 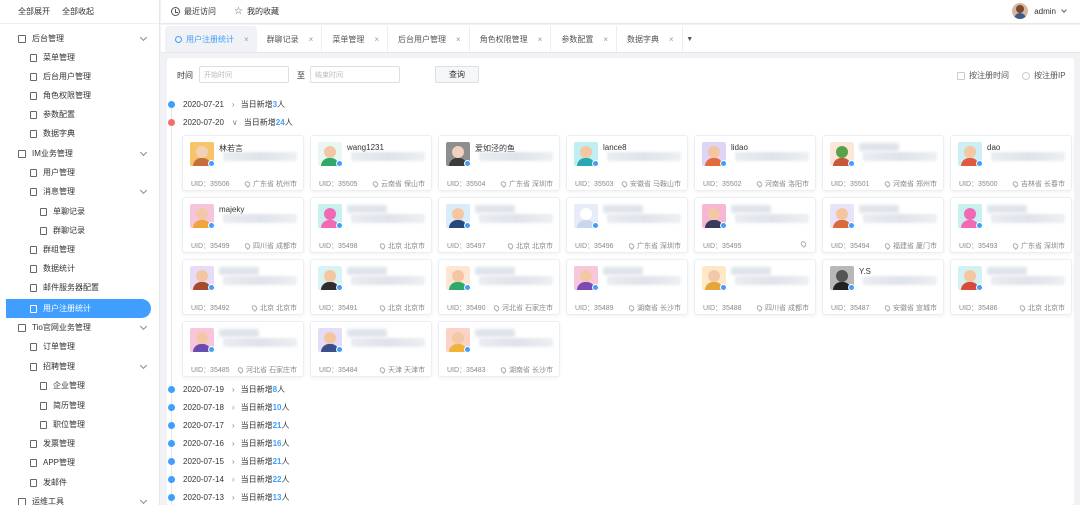 I want to click on recent-visits-button: 最近访问, so click(x=193, y=11).